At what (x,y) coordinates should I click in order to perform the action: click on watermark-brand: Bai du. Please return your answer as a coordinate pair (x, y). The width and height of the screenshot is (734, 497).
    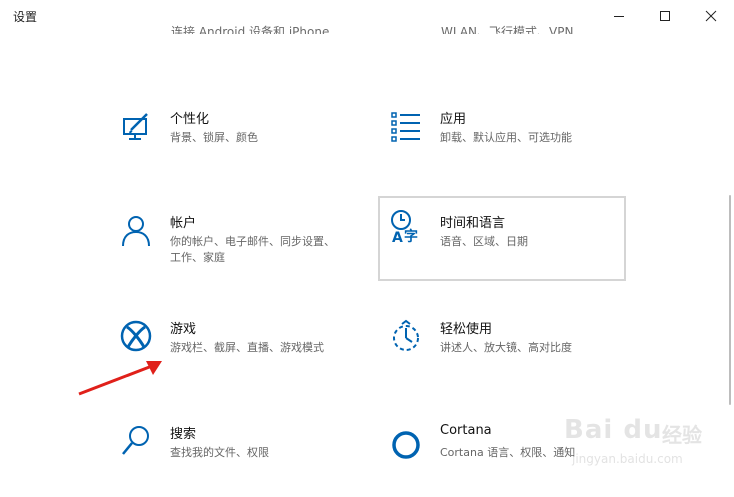
    Looking at the image, I should click on (613, 430).